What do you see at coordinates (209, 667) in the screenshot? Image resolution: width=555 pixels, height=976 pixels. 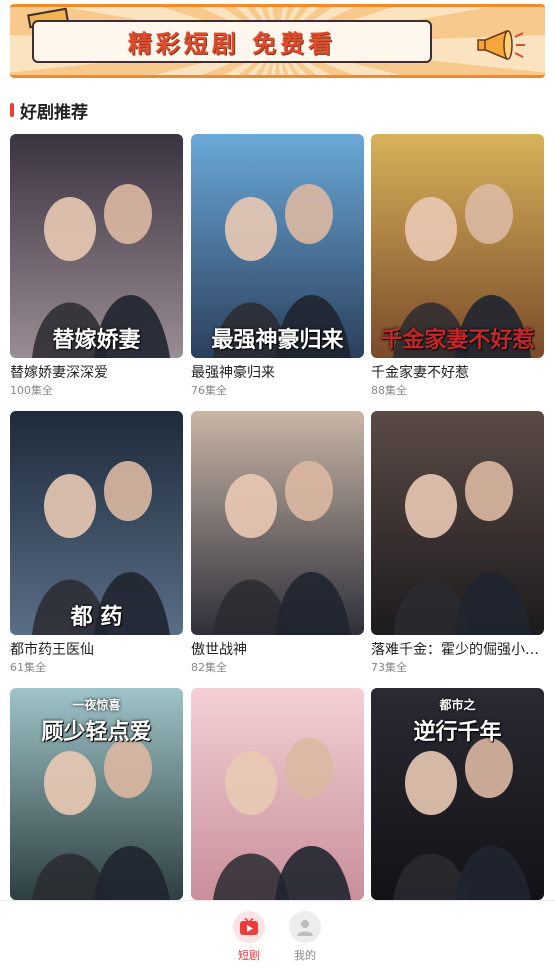 I see `episode-count: 82集全` at bounding box center [209, 667].